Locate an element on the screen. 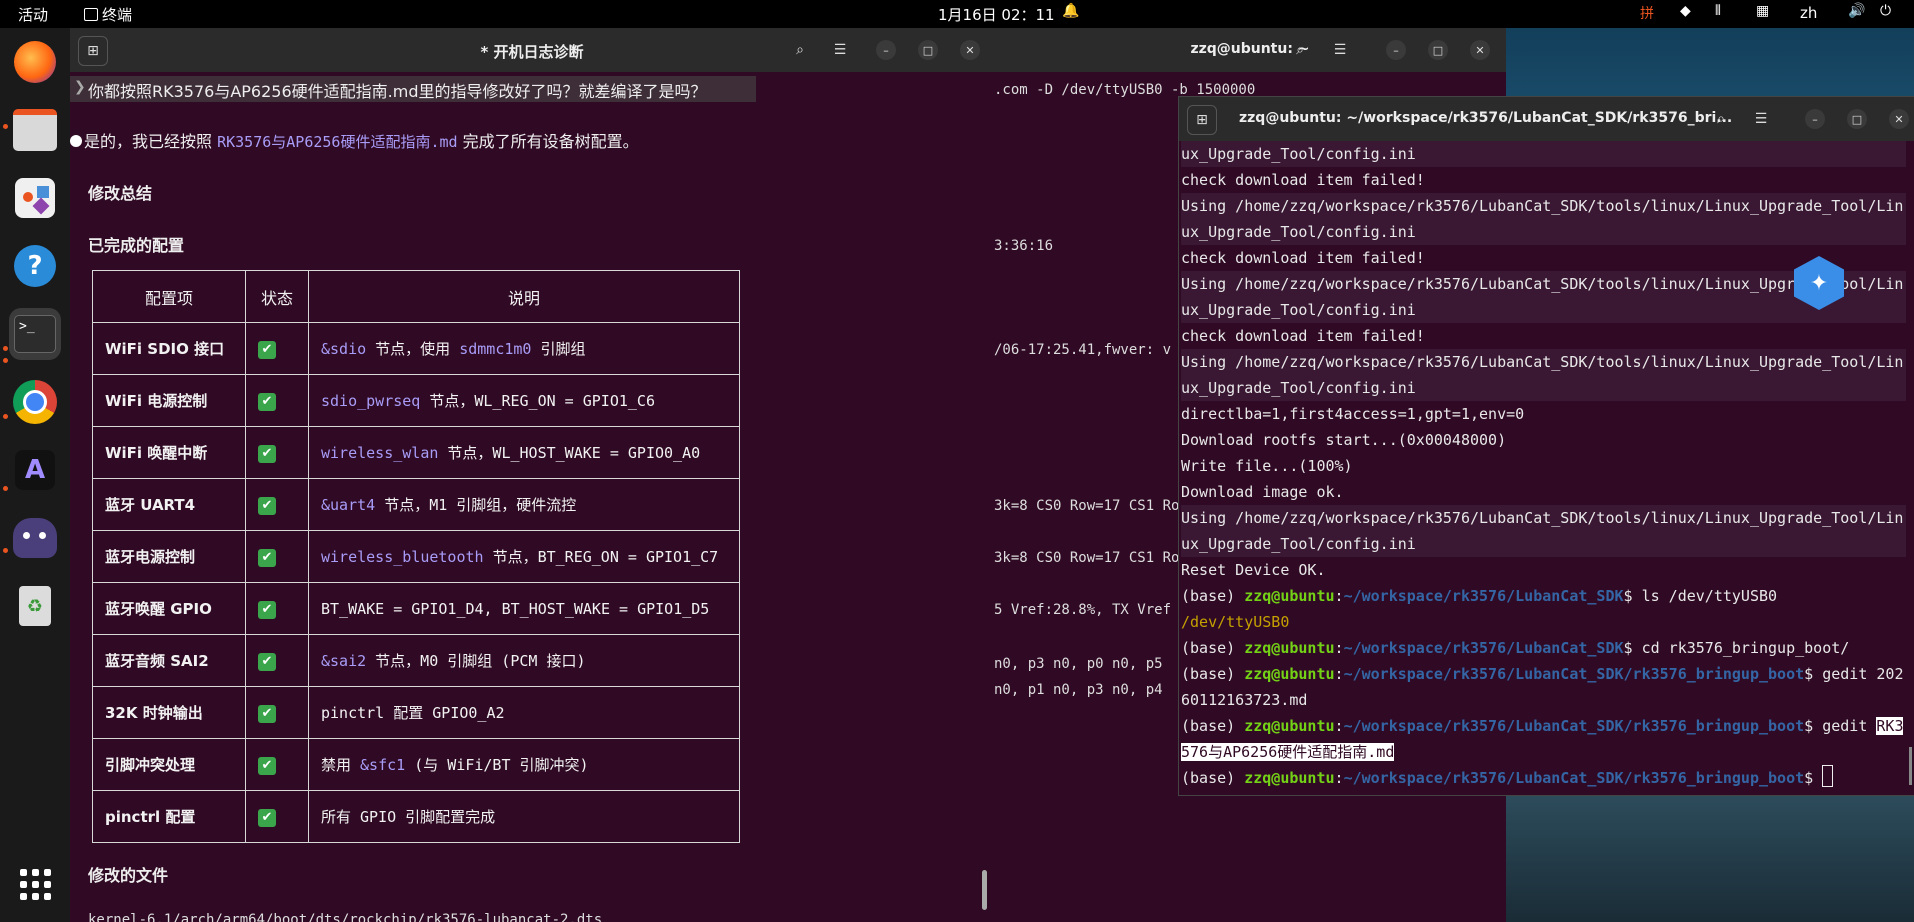 This screenshot has height=922, width=1914. chevron-right-icon: ❯ is located at coordinates (80, 87).